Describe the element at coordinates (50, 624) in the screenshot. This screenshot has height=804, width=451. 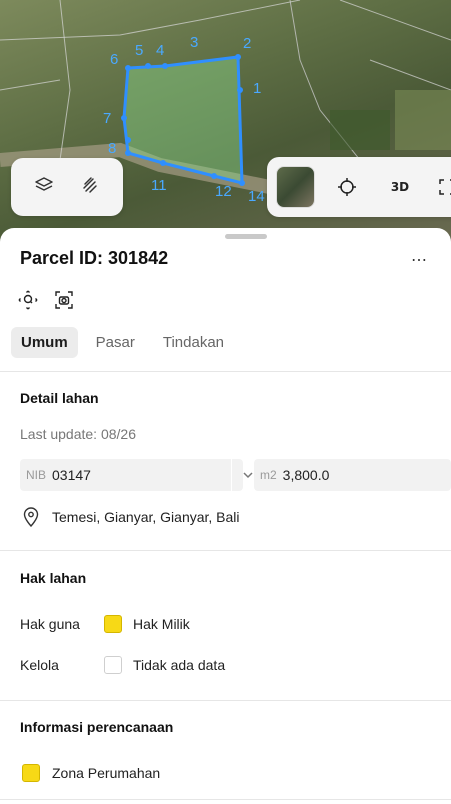
I see `rights-label-hak-guna: Hak guna` at that location.